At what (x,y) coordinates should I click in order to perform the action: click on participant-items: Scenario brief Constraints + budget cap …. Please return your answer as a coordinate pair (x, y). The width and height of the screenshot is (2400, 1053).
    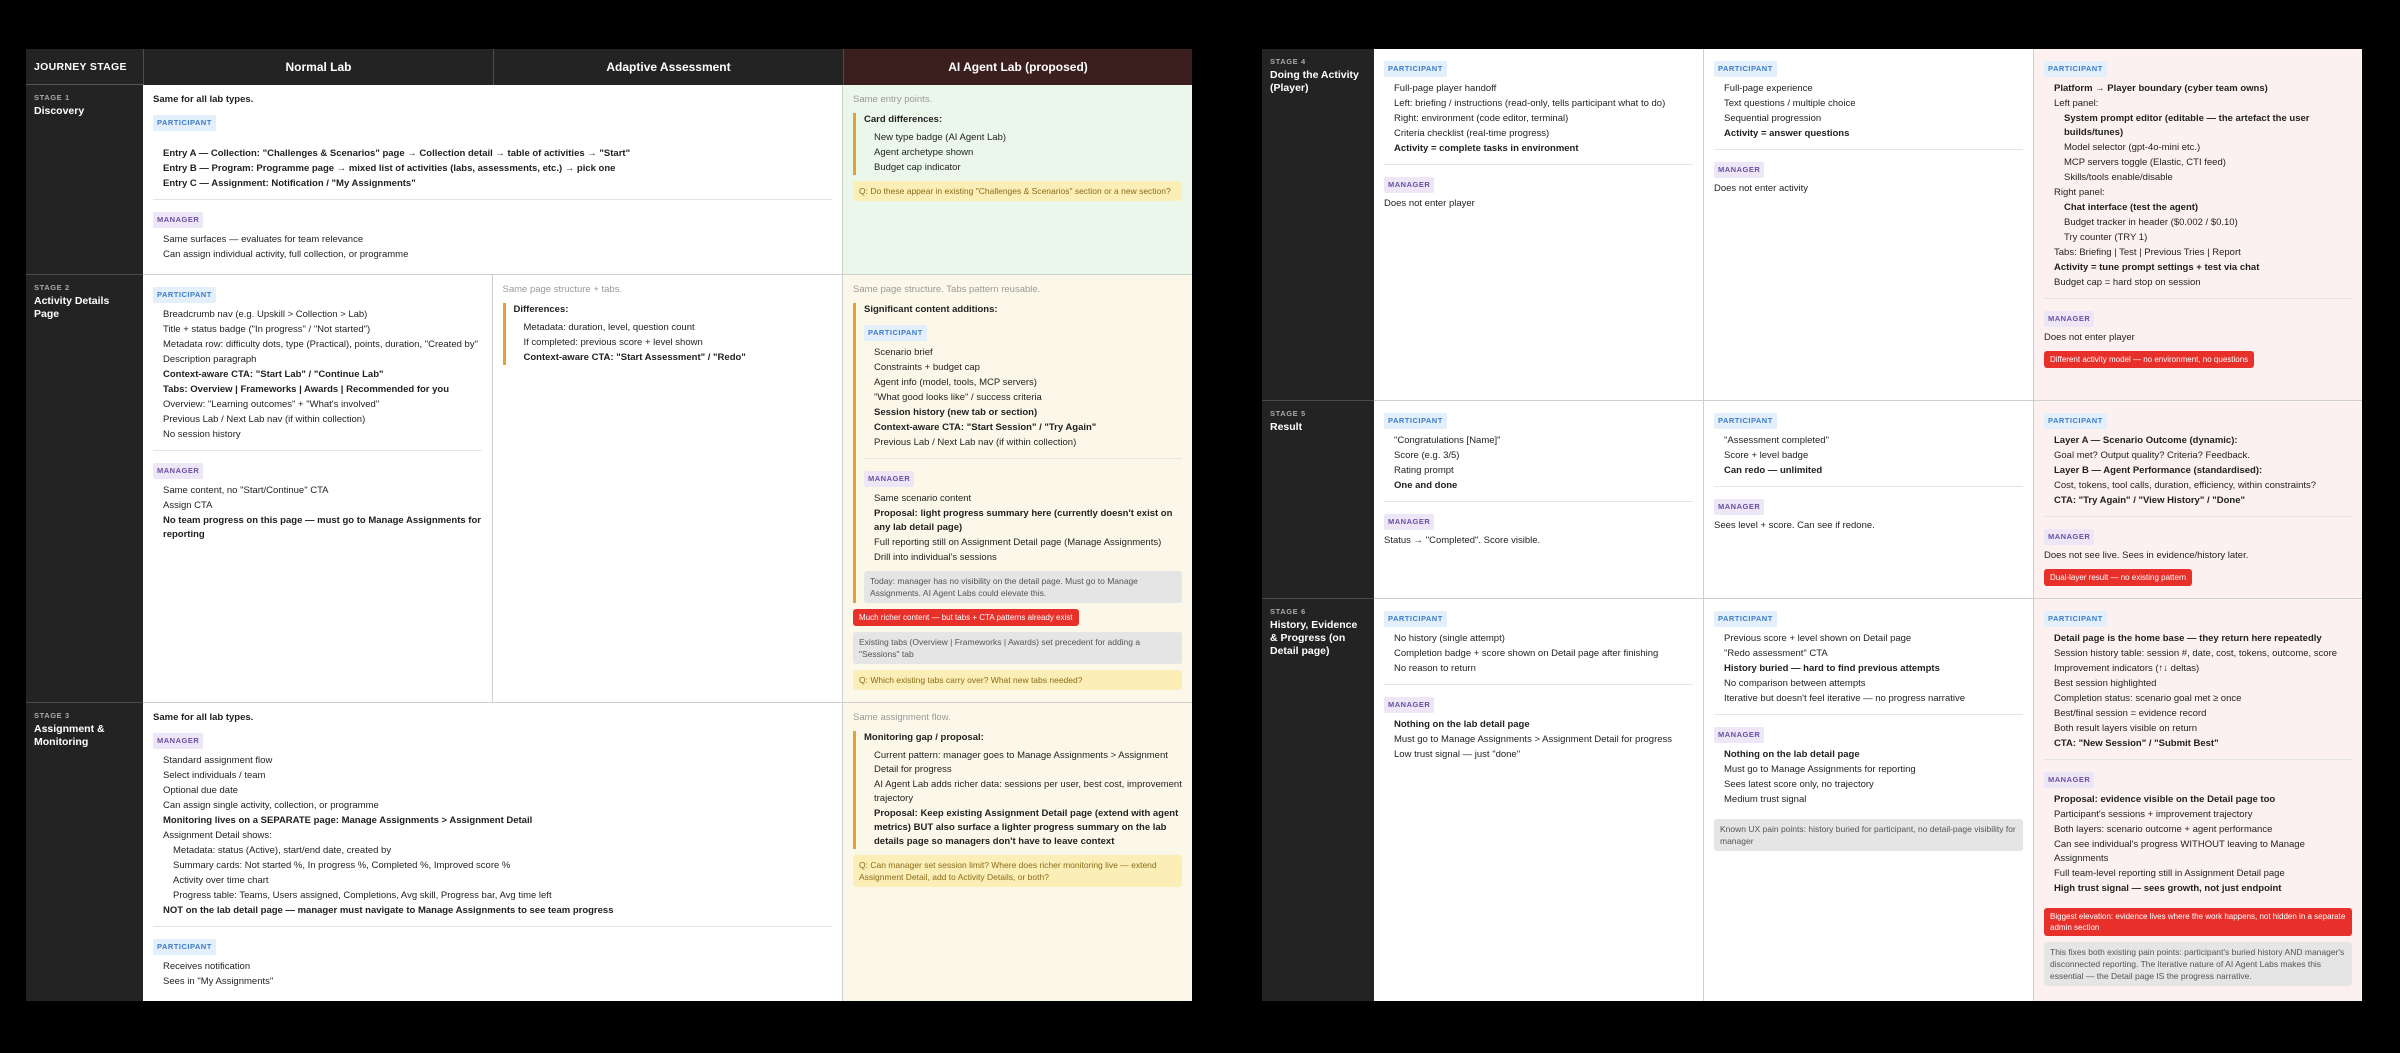
    Looking at the image, I should click on (1023, 398).